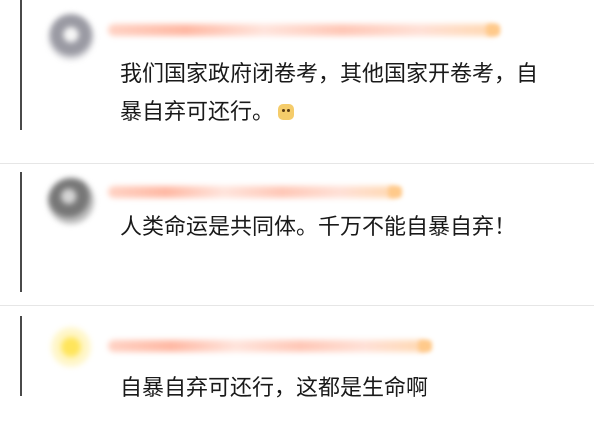  What do you see at coordinates (318, 227) in the screenshot?
I see `comment-text: 人类命运是共同体。千万不能自暴自弃！` at bounding box center [318, 227].